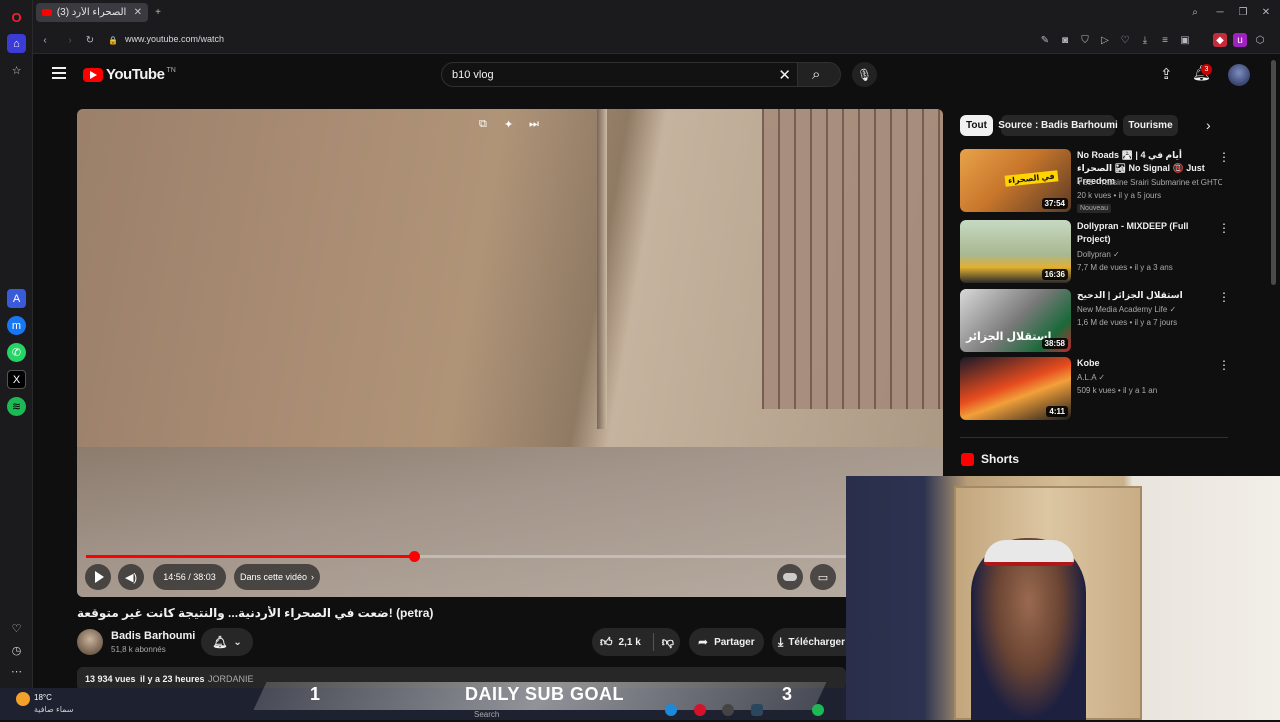 This screenshot has width=1280, height=722. I want to click on steam-icon, so click(757, 710).